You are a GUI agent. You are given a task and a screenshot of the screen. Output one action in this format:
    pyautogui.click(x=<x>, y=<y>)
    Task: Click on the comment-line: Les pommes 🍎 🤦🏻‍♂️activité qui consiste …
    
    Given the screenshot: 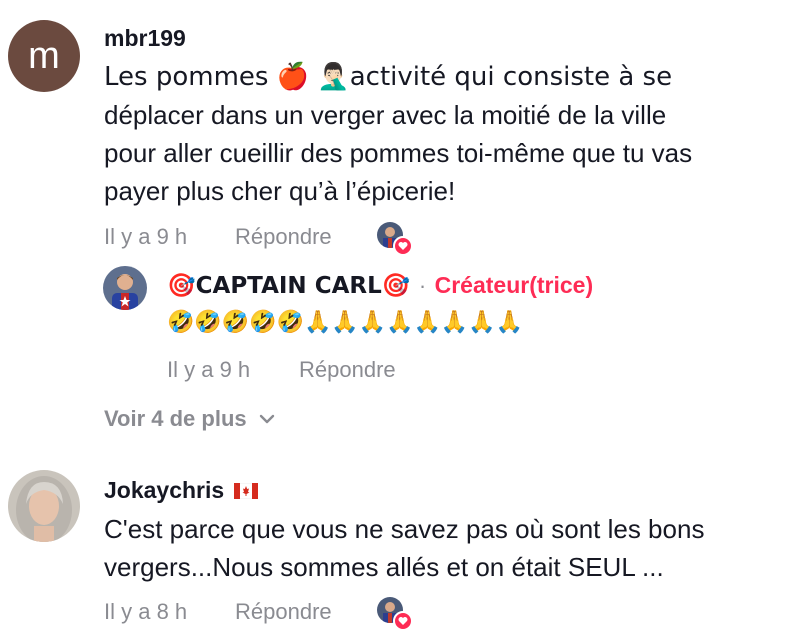 What is the action you would take?
    pyautogui.click(x=388, y=77)
    